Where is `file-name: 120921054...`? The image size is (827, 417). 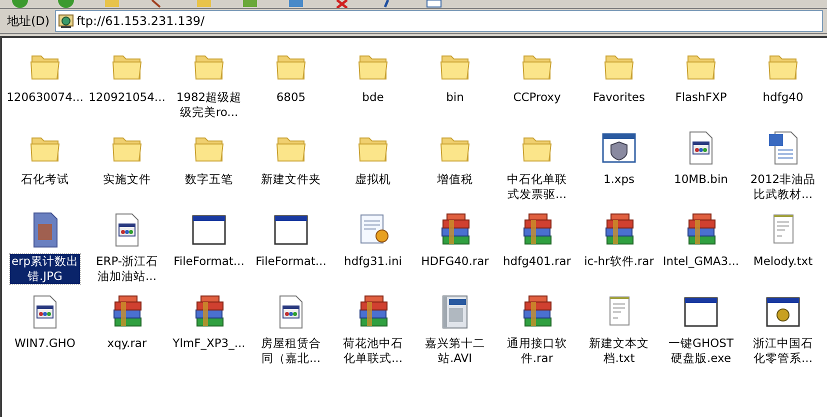
file-name: 120921054... is located at coordinates (127, 97).